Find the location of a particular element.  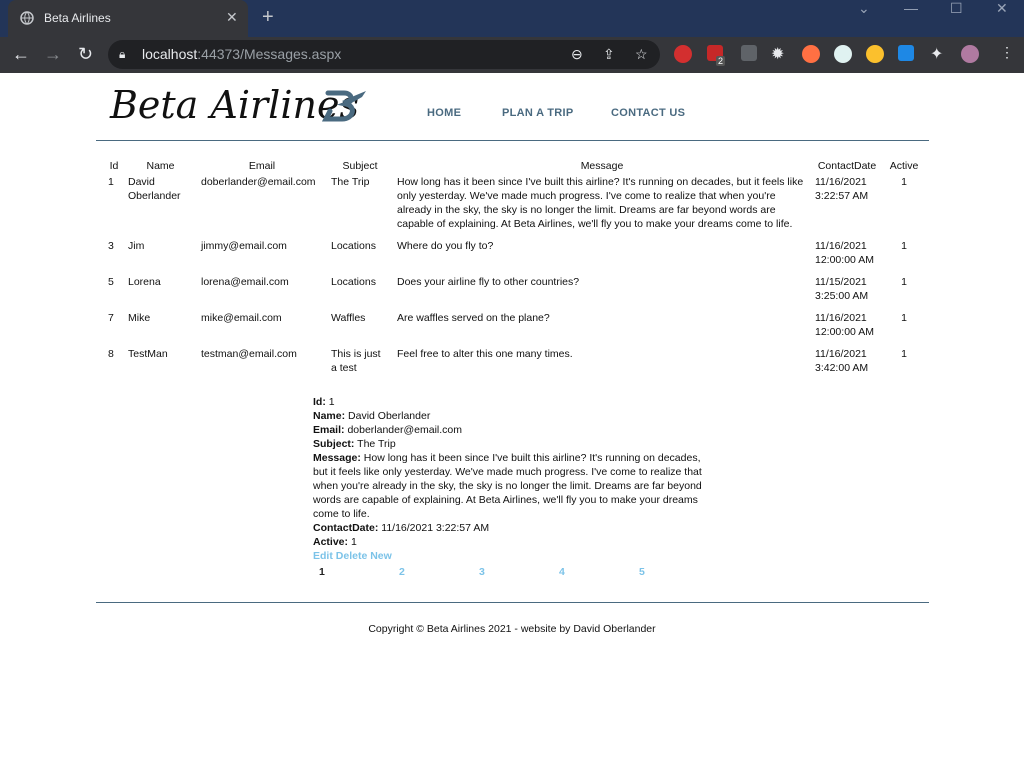

cell-contactdate: 11/16/2021 3:22:57 AM is located at coordinates (842, 189).